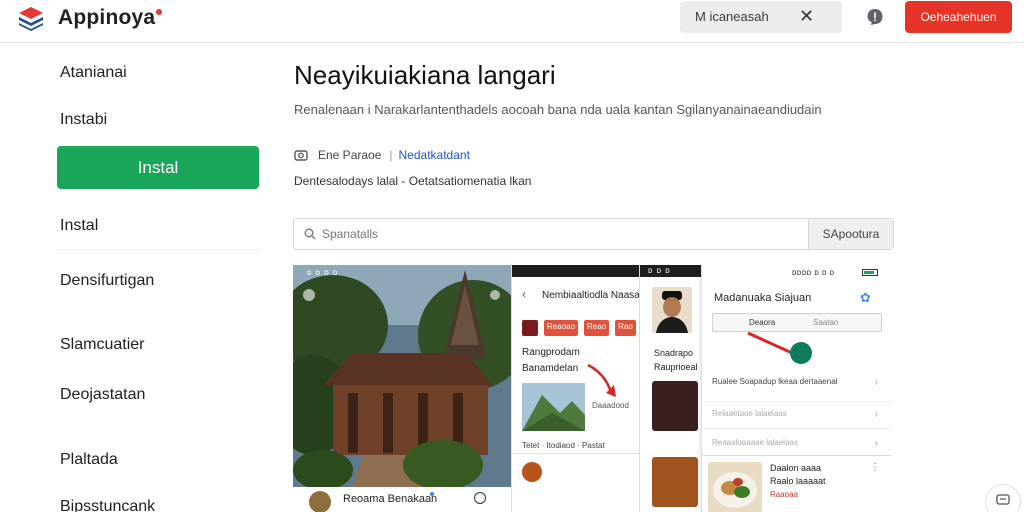  I want to click on sidebar-divider, so click(158, 249).